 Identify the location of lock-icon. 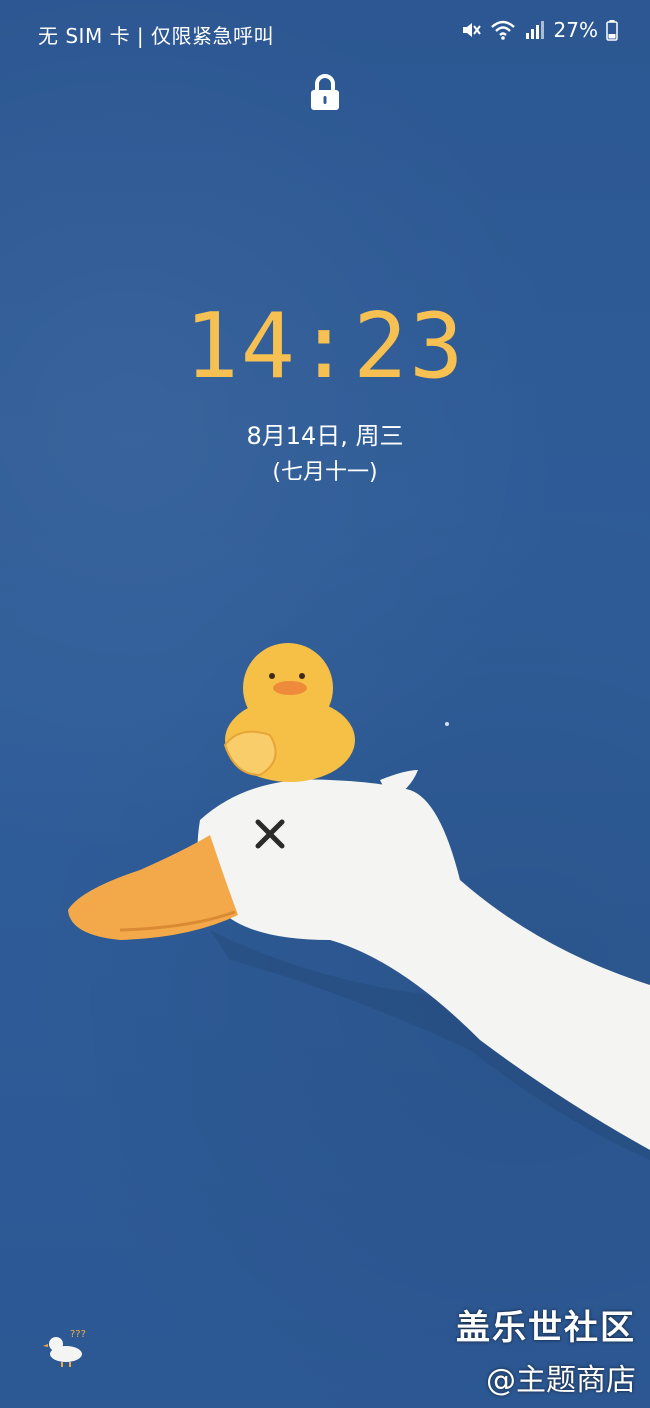
(325, 92).